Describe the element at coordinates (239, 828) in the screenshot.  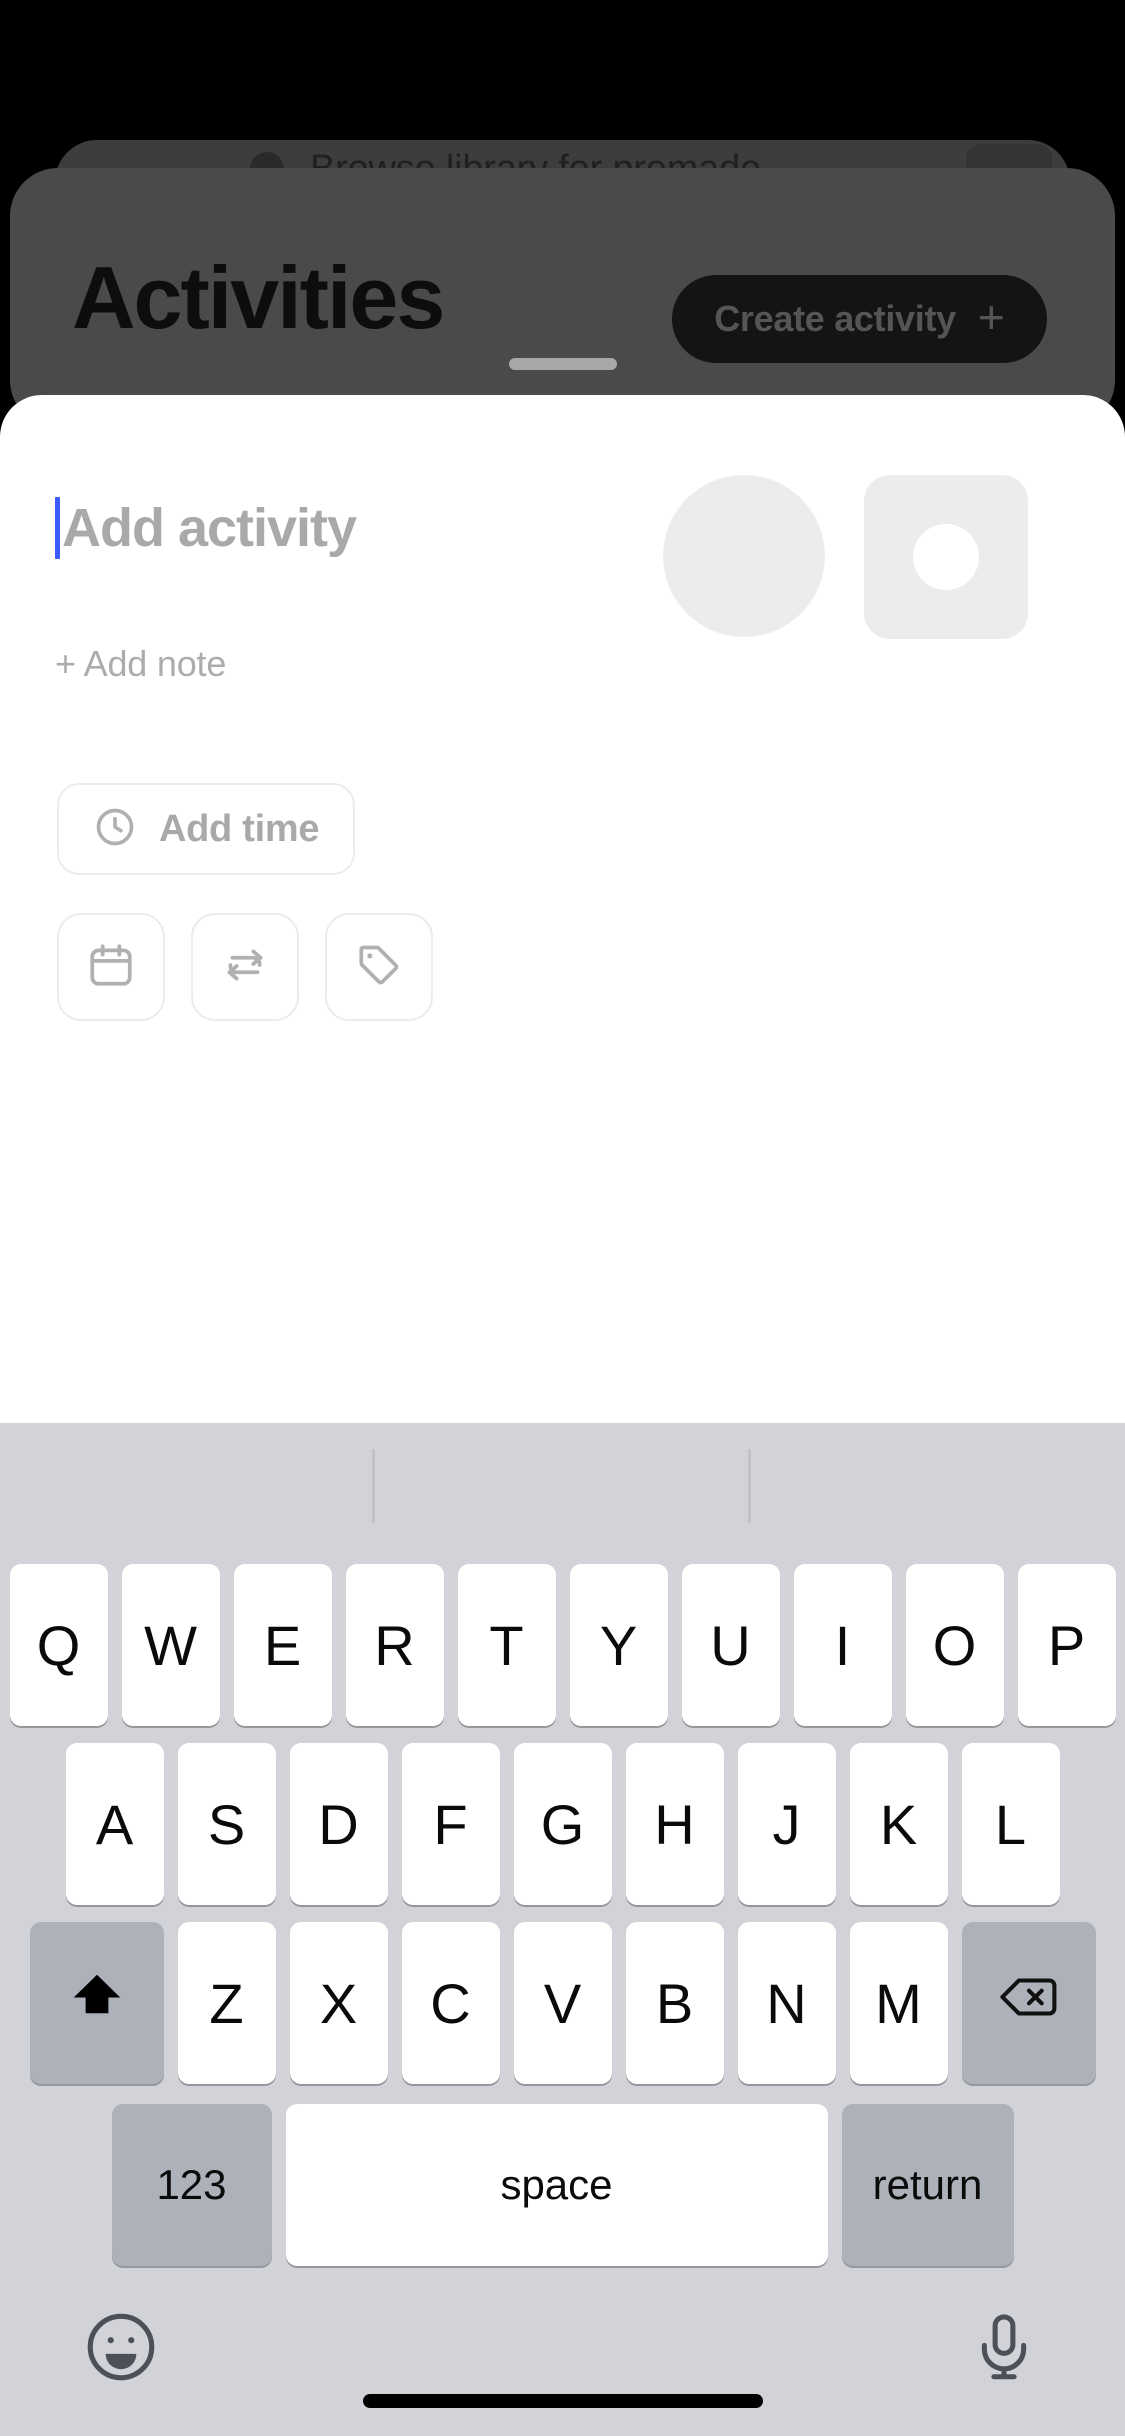
I see `add-time-label: Add time` at that location.